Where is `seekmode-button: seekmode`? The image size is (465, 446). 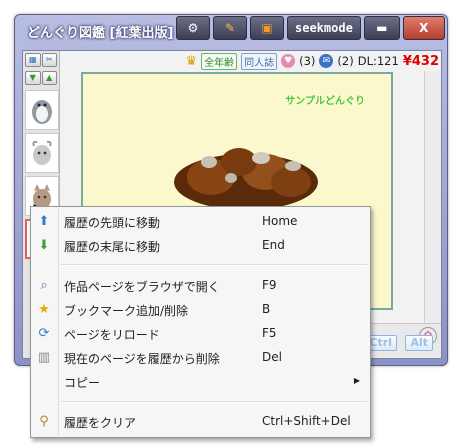 seekmode-button: seekmode is located at coordinates (324, 28).